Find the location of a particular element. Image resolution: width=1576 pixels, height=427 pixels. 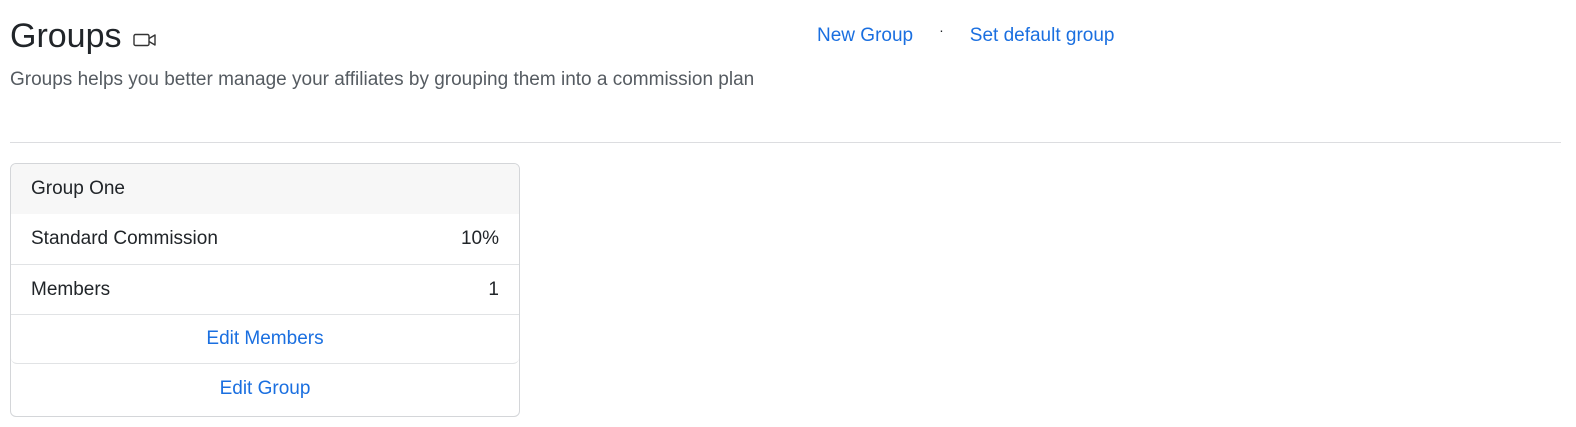

edit-group-button: Edit Group is located at coordinates (265, 389).